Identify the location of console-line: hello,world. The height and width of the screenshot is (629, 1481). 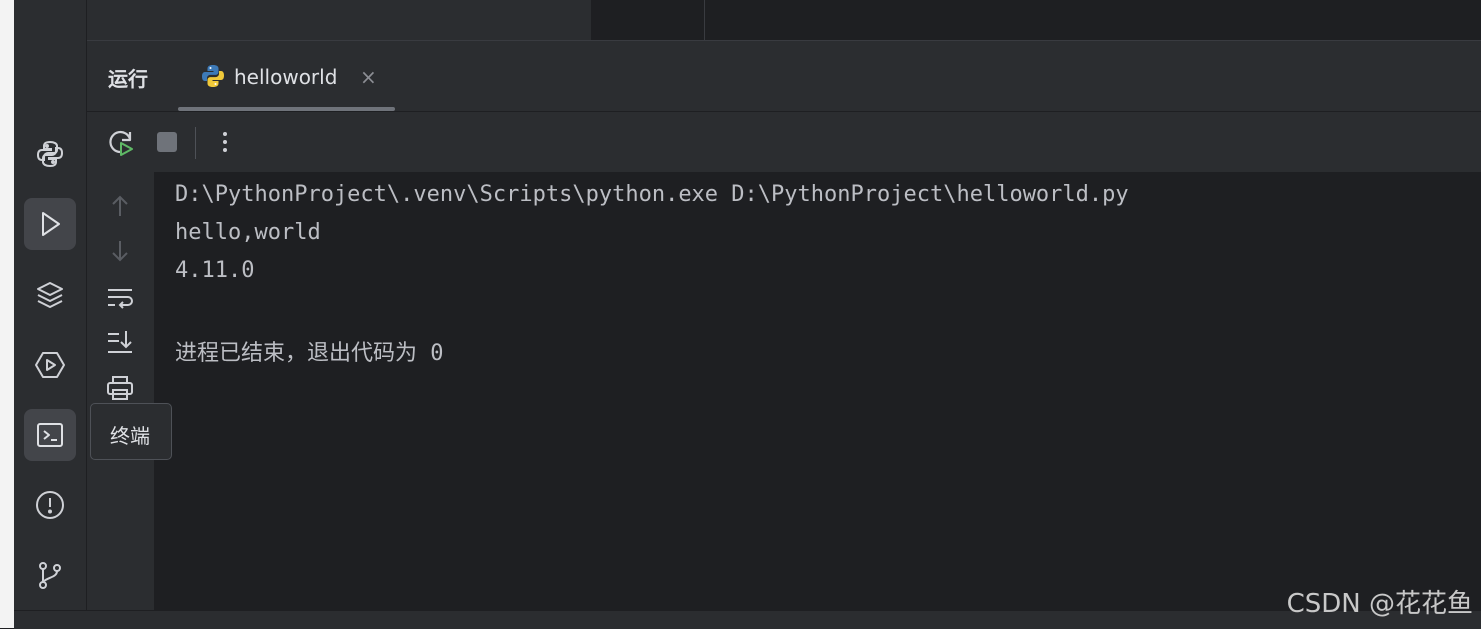
(248, 232).